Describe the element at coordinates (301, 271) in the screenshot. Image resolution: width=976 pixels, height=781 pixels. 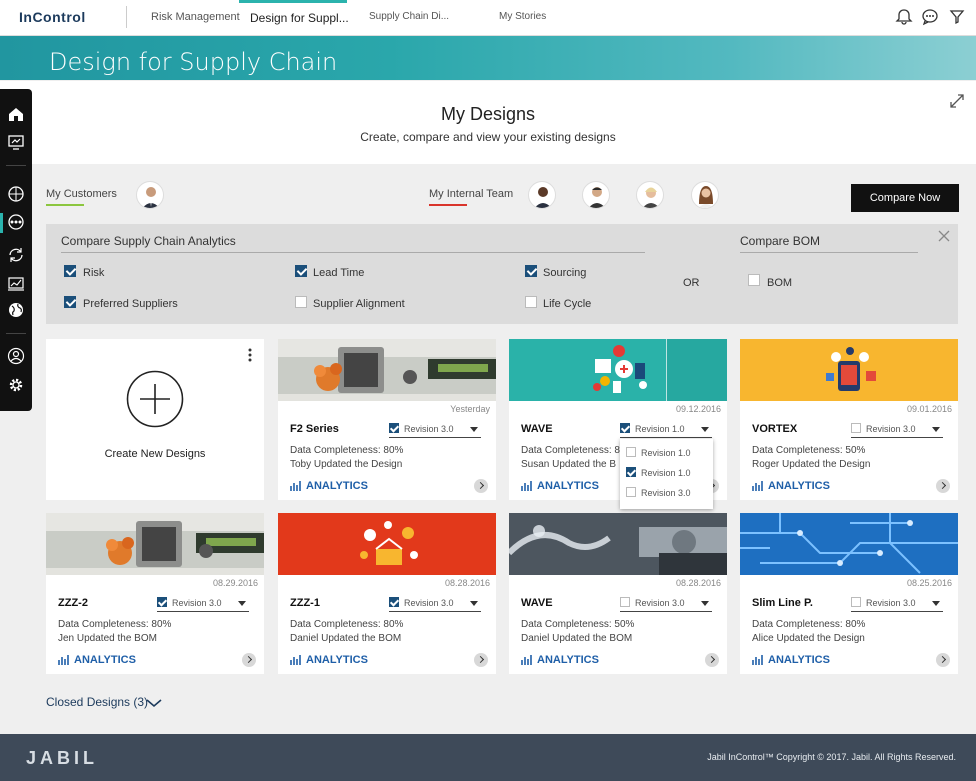
I see `lead-time-checkbox` at that location.